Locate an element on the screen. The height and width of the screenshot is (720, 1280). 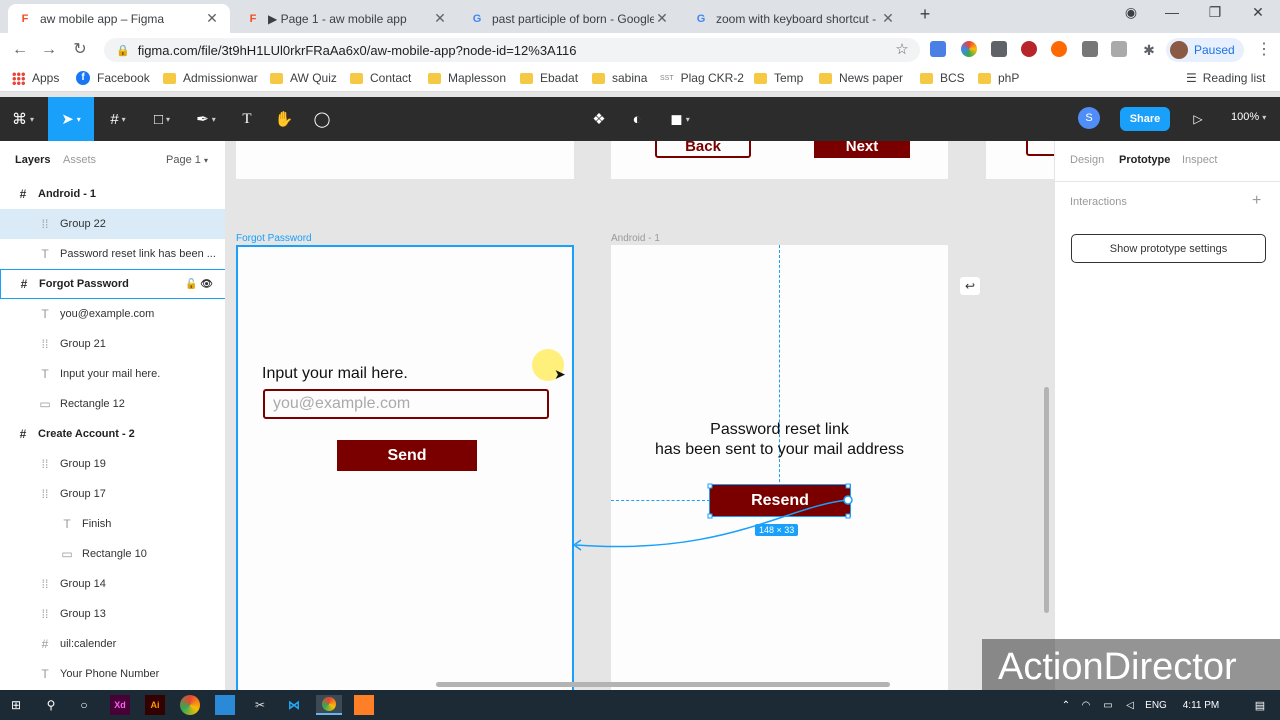
layer-row: # uil:calender is located at coordinates (112, 644).